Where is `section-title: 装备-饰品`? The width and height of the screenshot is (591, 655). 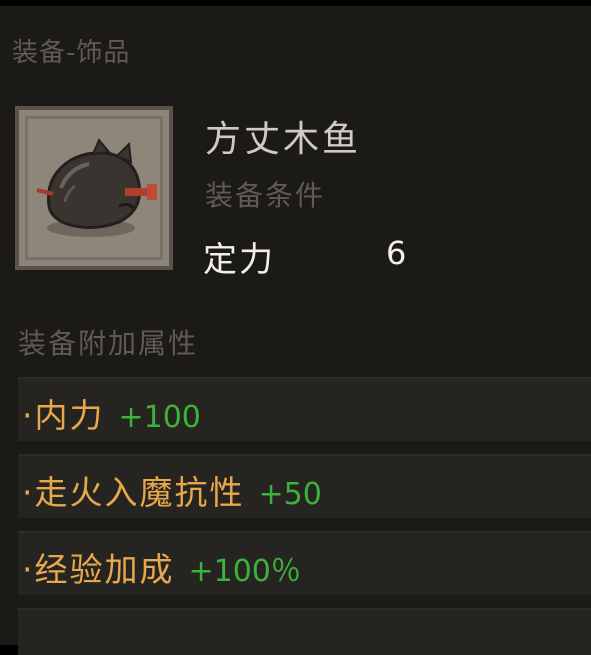
section-title: 装备-饰品 is located at coordinates (71, 53).